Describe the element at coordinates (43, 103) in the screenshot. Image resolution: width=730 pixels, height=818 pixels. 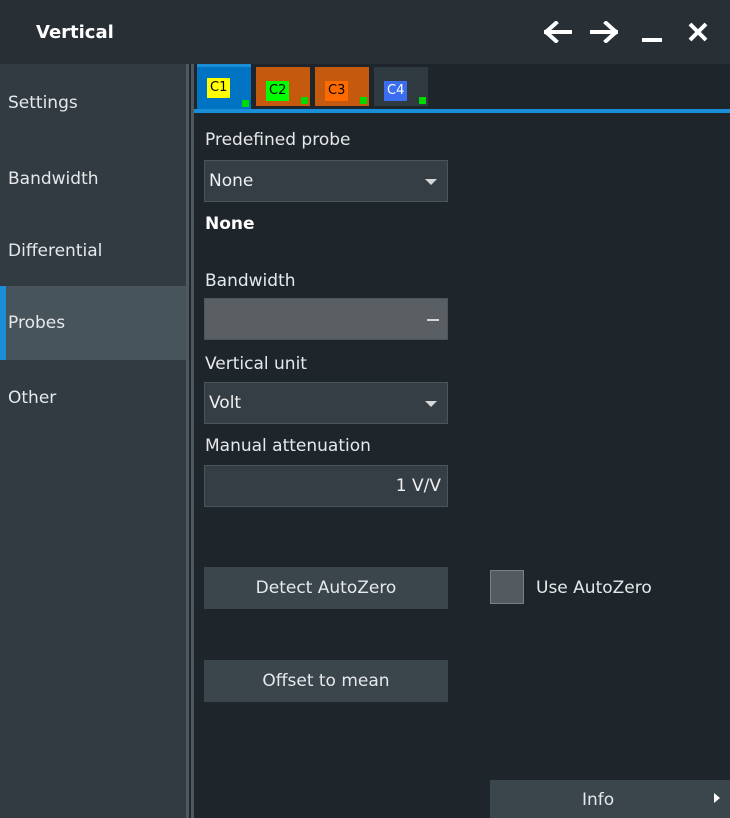
I see `sidebar-item-label: Settings` at that location.